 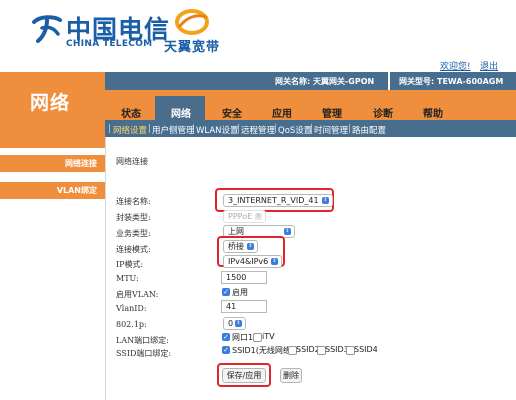 What do you see at coordinates (243, 337) in the screenshot?
I see `lan-port1-label: 网口1` at bounding box center [243, 337].